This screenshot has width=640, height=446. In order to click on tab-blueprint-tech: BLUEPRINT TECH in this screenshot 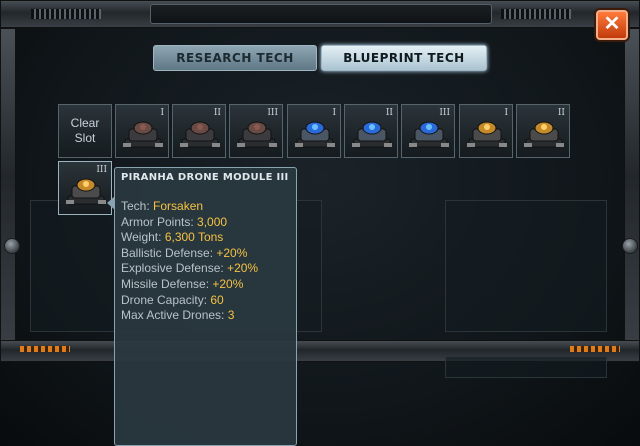, I will do `click(404, 58)`.